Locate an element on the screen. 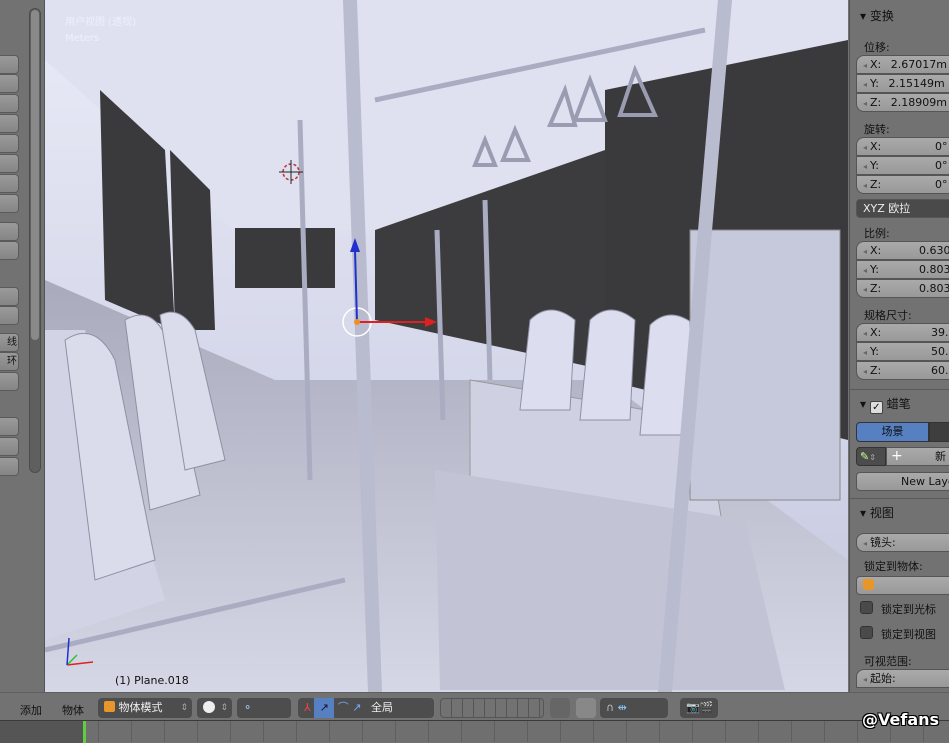 Image resolution: width=949 pixels, height=743 pixels. scale-z-field: ◂ Z: 0.803 is located at coordinates (902, 288).